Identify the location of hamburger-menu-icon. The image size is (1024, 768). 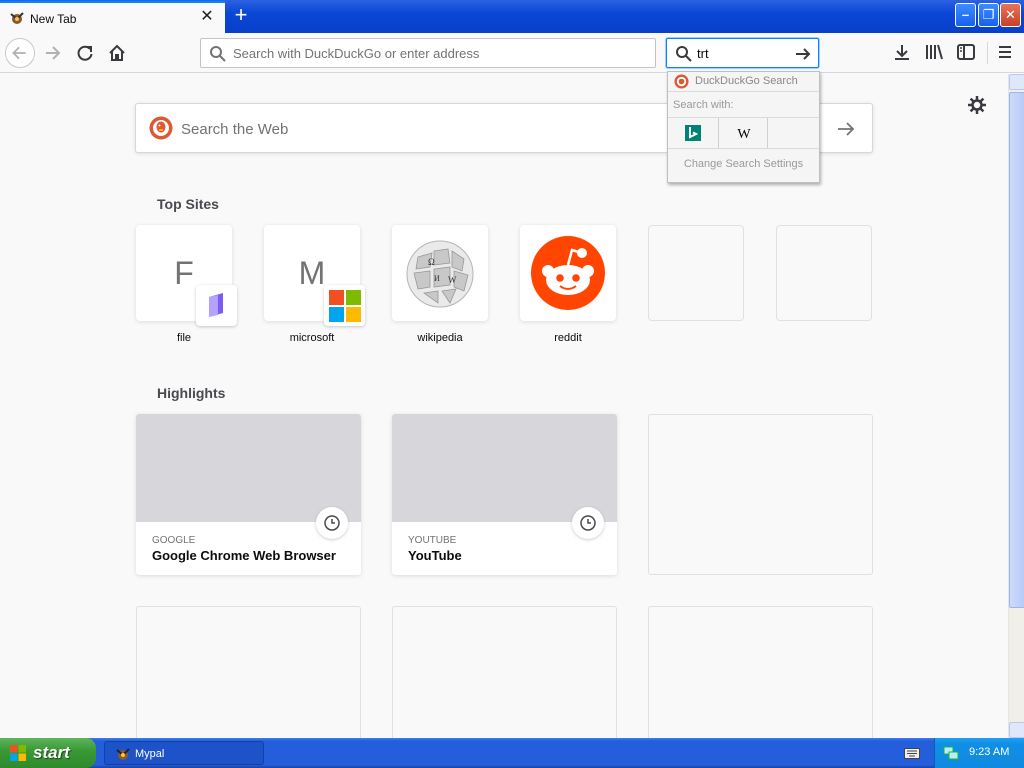
(1005, 52).